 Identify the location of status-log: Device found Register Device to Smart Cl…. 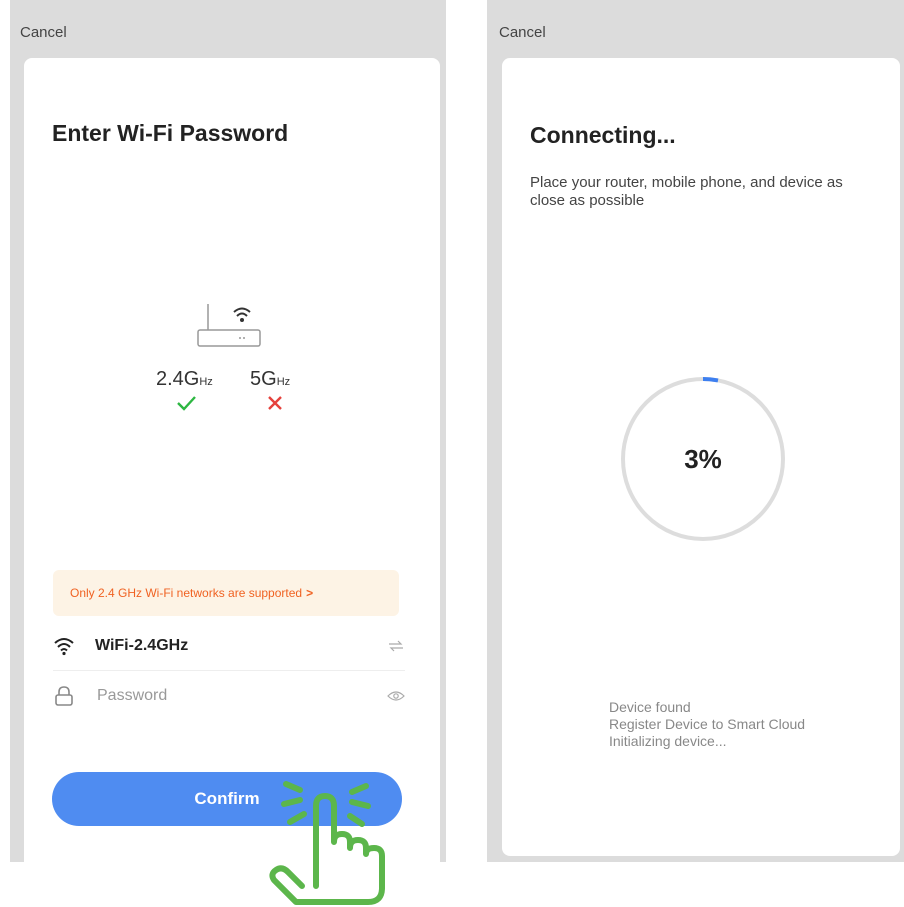
(707, 724).